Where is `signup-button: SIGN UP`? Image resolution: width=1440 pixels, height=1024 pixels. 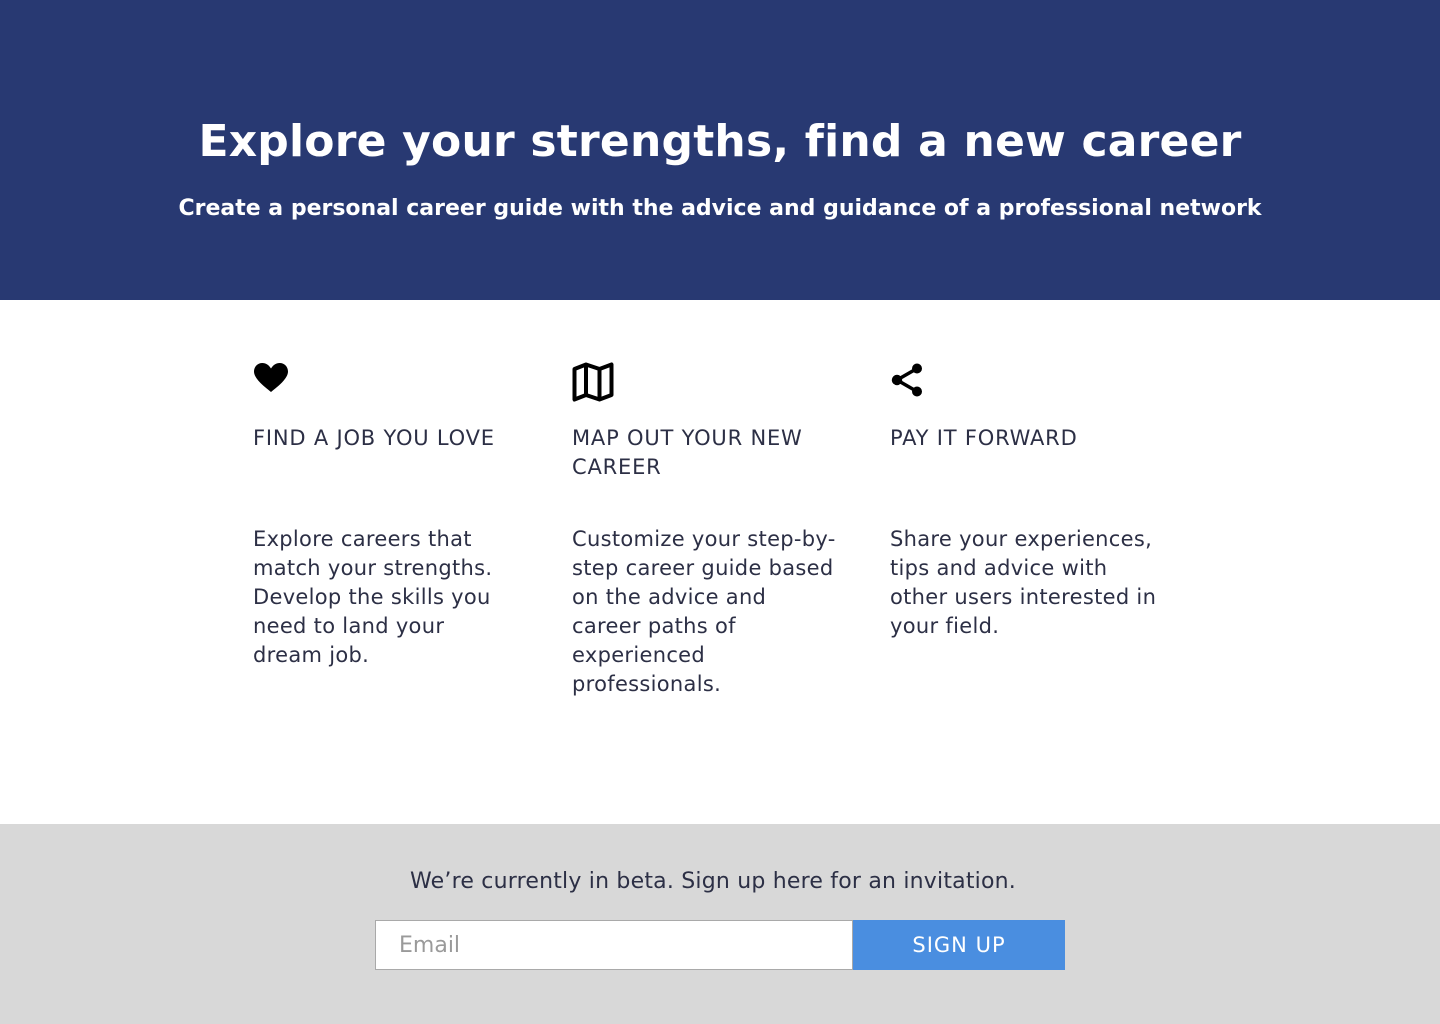
signup-button: SIGN UP is located at coordinates (959, 945).